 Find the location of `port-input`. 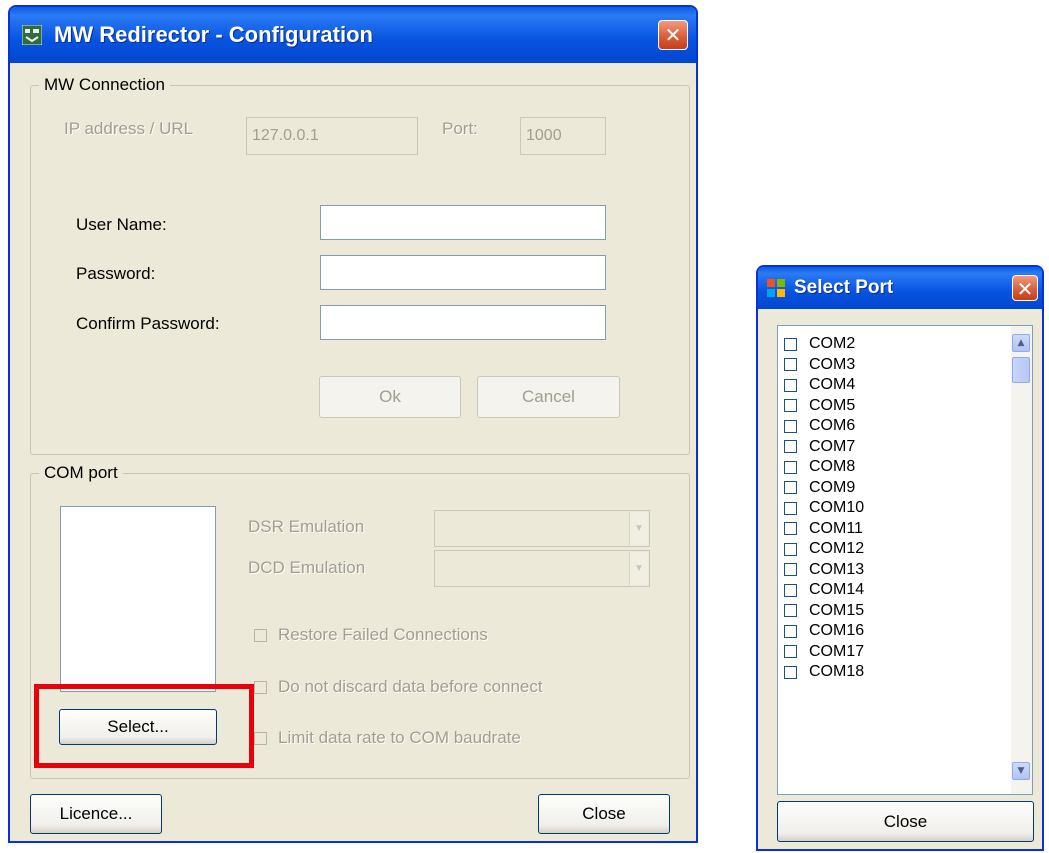

port-input is located at coordinates (563, 136).